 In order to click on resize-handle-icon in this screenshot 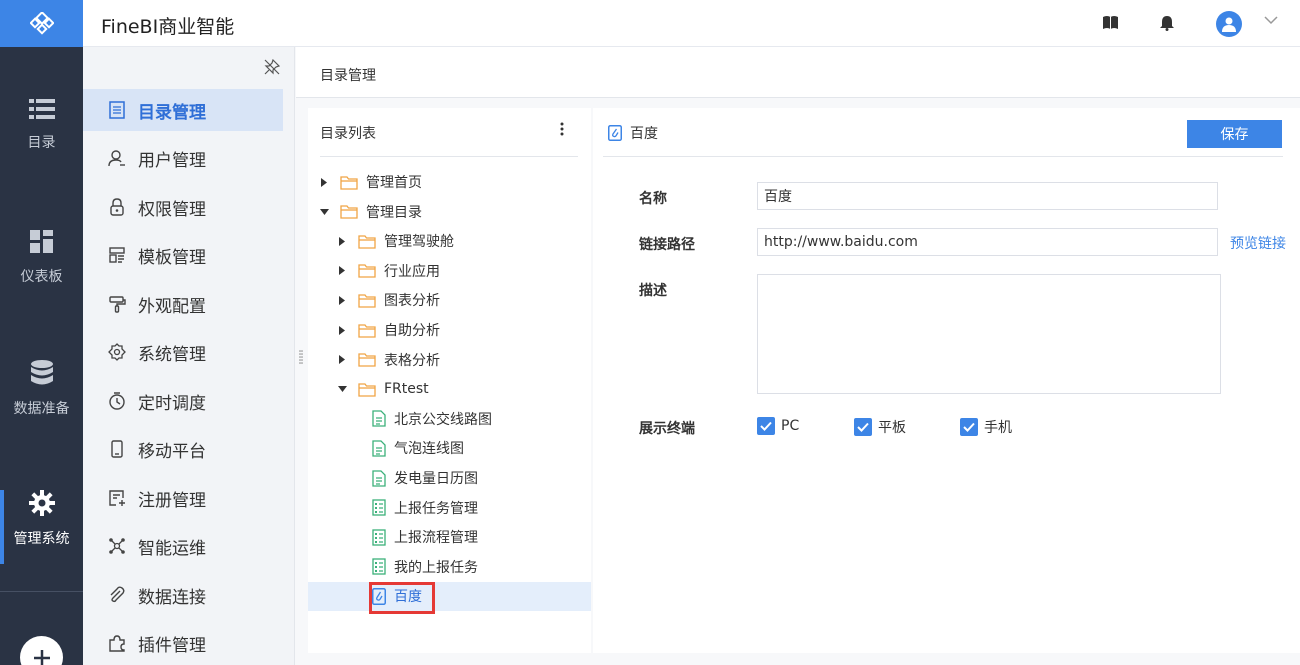, I will do `click(301, 357)`.